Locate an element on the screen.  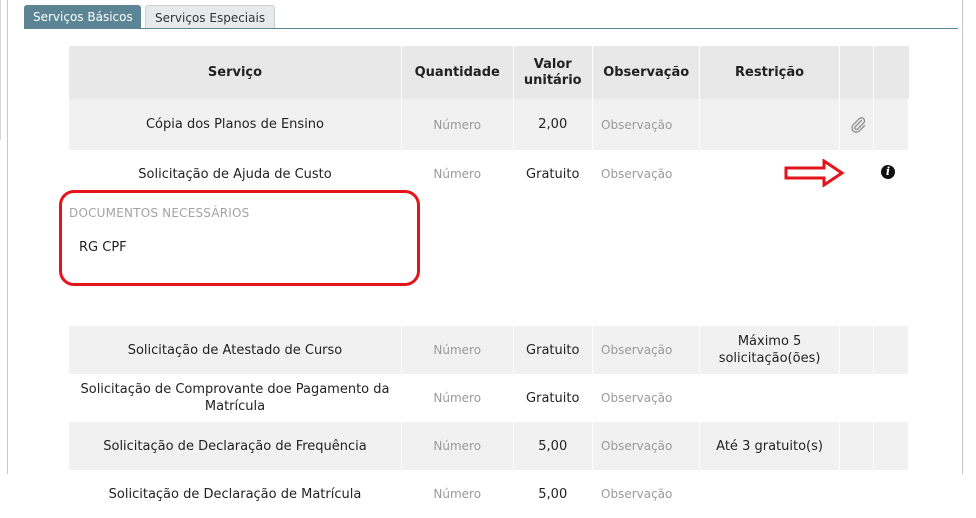
service-tabs: Serviços Básicos Serviços Especiais is located at coordinates (149, 17).